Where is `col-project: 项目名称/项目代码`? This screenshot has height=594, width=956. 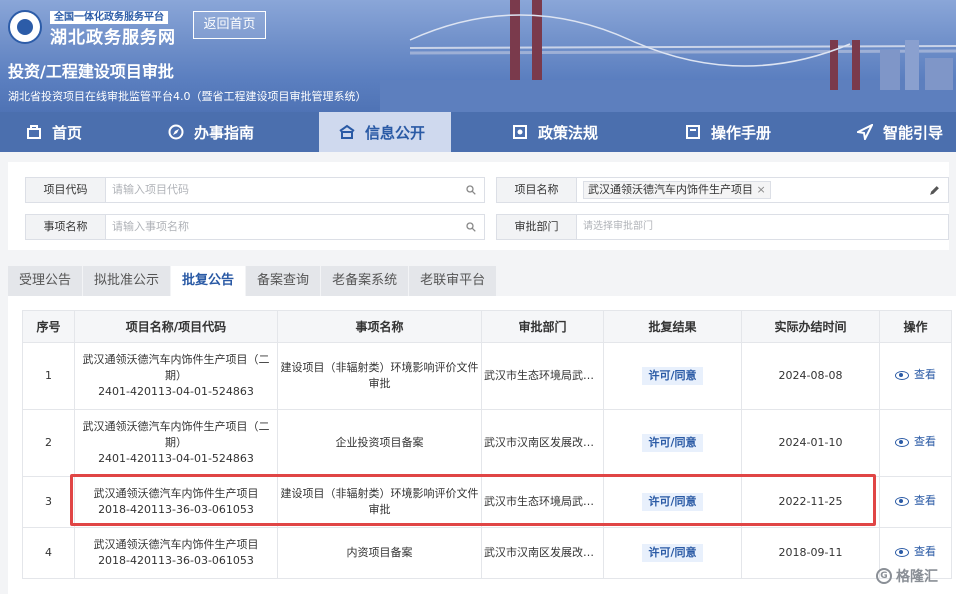 col-project: 项目名称/项目代码 is located at coordinates (176, 326).